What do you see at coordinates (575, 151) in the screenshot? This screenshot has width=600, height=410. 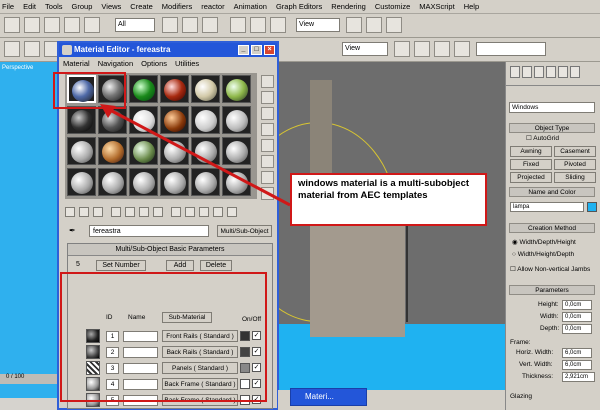 I see `casement-button: Casement` at bounding box center [575, 151].